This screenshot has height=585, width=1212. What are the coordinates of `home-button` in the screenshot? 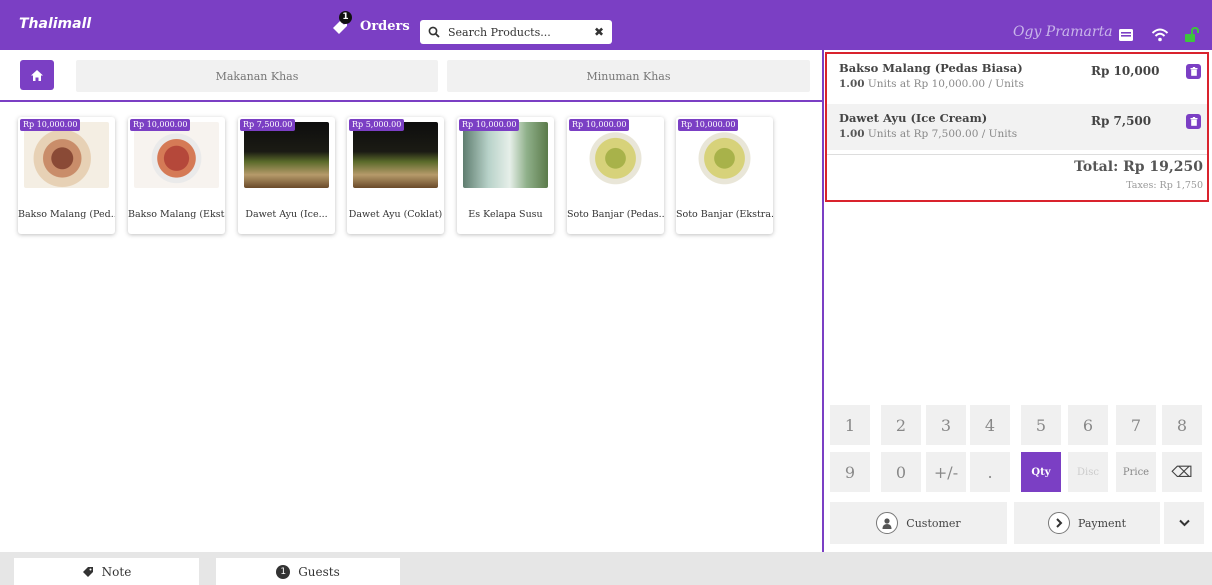 It's located at (37, 75).